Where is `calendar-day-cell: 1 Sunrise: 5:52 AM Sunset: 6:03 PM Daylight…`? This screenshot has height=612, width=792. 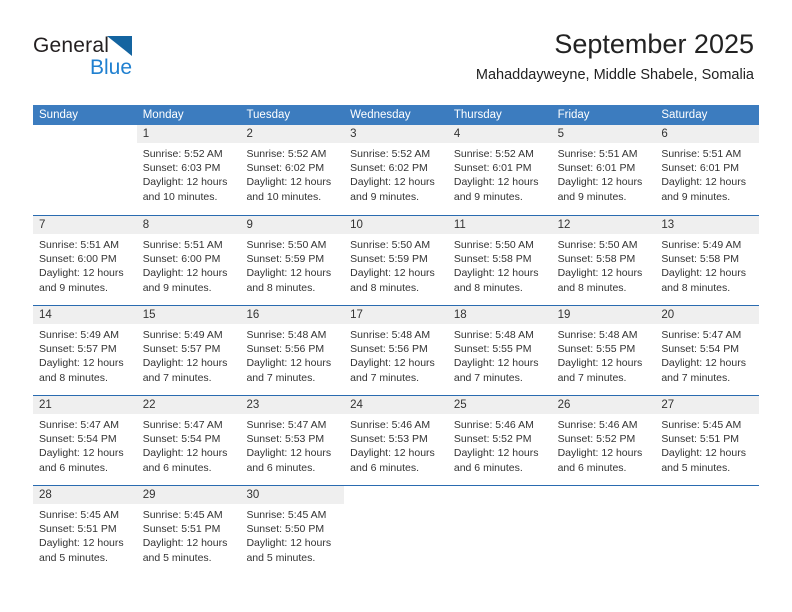
calendar-day-cell: 1 Sunrise: 5:52 AM Sunset: 6:03 PM Daylight… is located at coordinates (188, 170).